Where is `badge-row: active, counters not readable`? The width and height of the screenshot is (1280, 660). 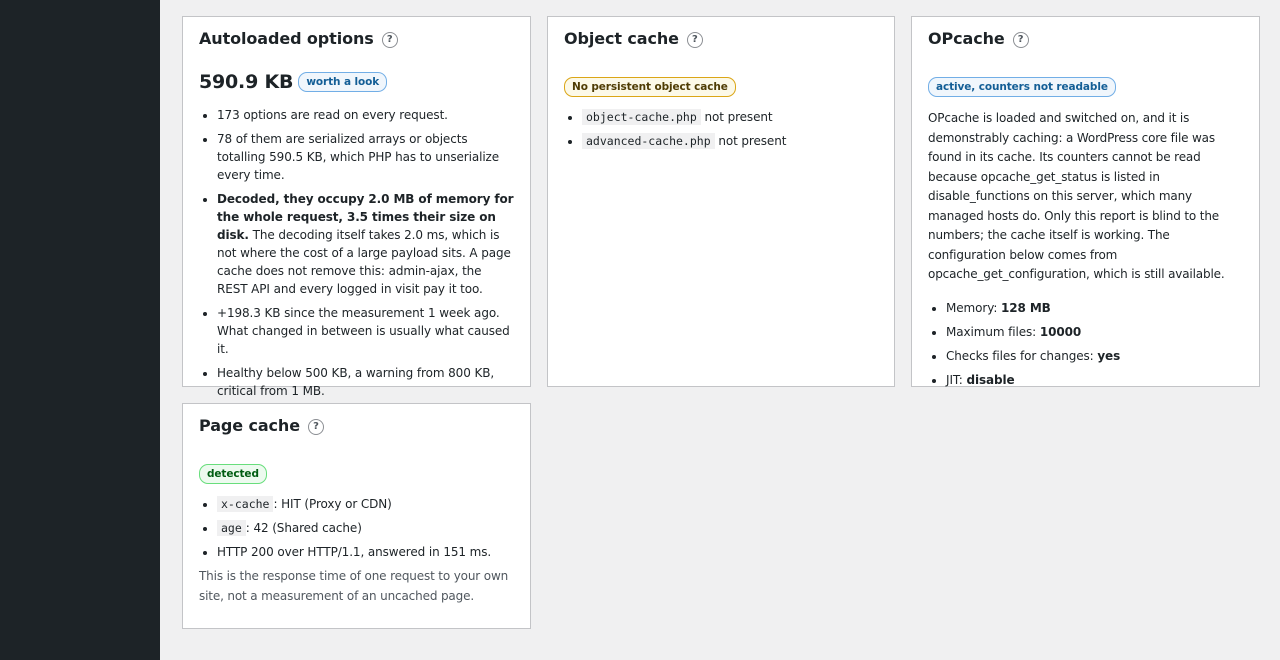 badge-row: active, counters not readable is located at coordinates (1085, 86).